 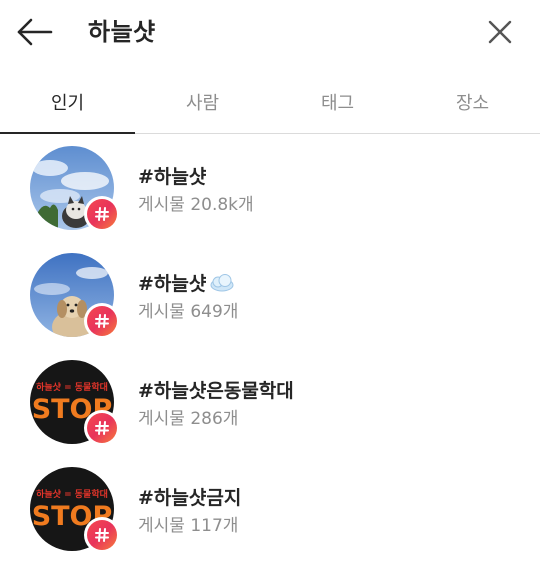 I want to click on post-count: 게시물 117개, so click(x=188, y=523).